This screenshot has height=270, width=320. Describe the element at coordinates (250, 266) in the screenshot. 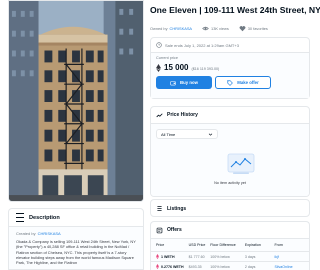

I see `offer-expiration: 2 days` at that location.